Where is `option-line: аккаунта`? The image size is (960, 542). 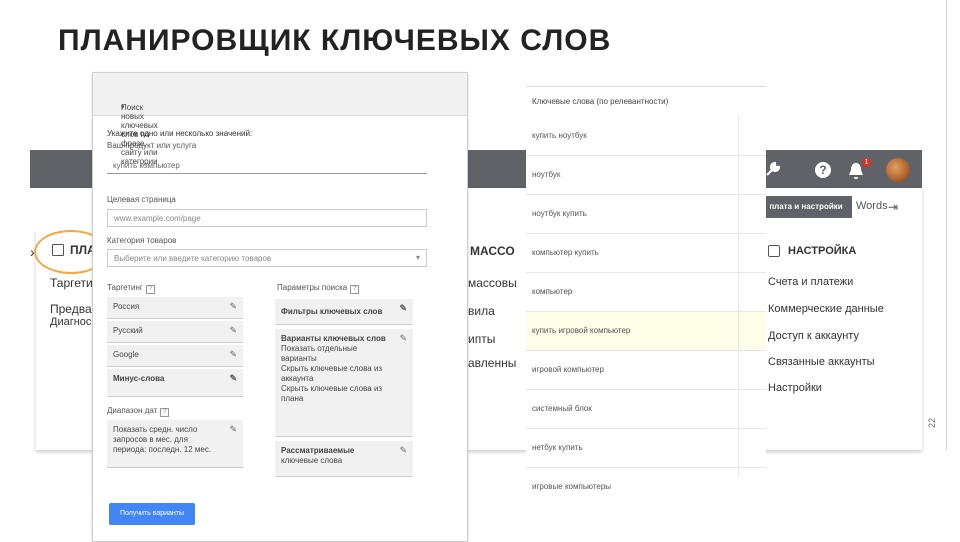
option-line: аккаунта is located at coordinates (297, 378).